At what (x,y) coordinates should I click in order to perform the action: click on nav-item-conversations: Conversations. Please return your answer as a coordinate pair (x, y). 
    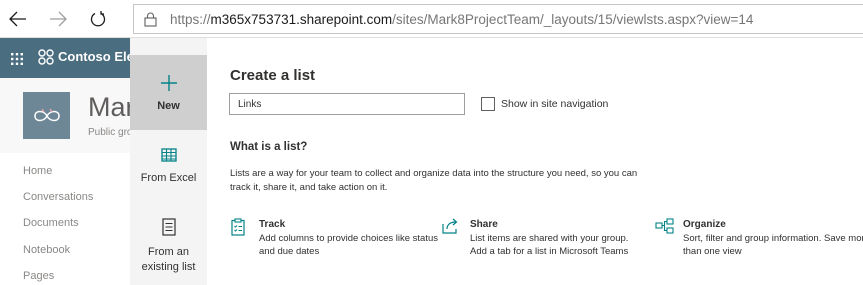
    Looking at the image, I should click on (58, 197).